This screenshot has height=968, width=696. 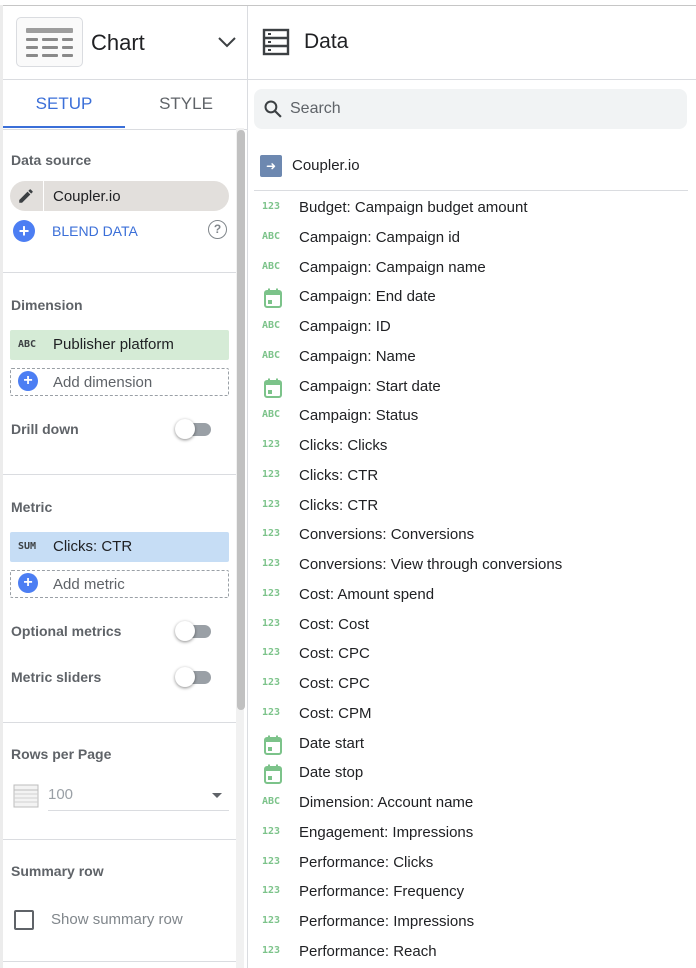 What do you see at coordinates (359, 416) in the screenshot?
I see `field-name: Campaign: Status` at bounding box center [359, 416].